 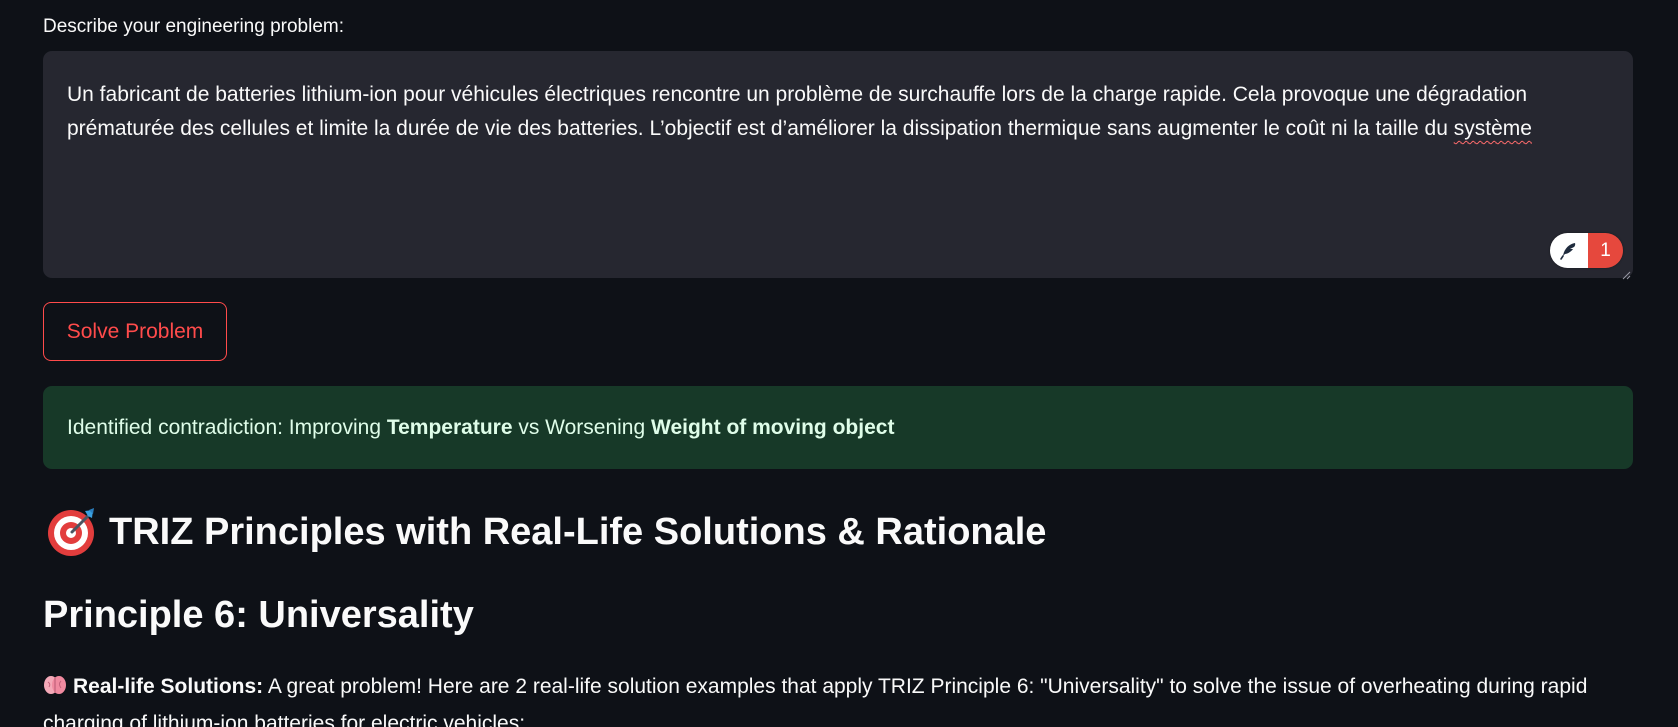 I want to click on grammar-checker-widget: 1, so click(x=1586, y=250).